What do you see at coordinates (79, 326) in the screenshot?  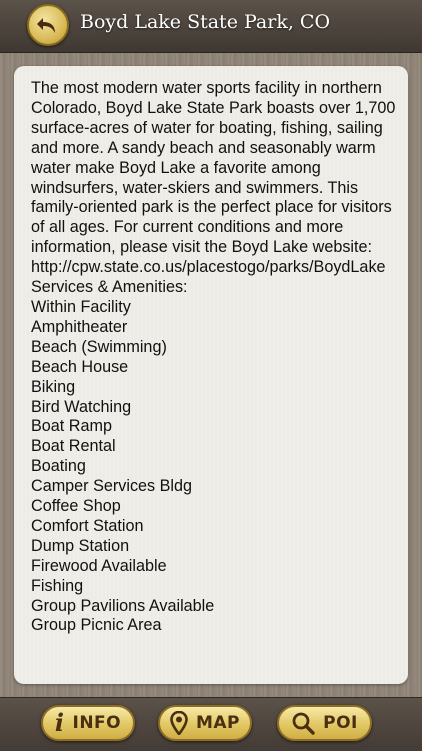 I see `amenity-list-item: Amphitheater` at bounding box center [79, 326].